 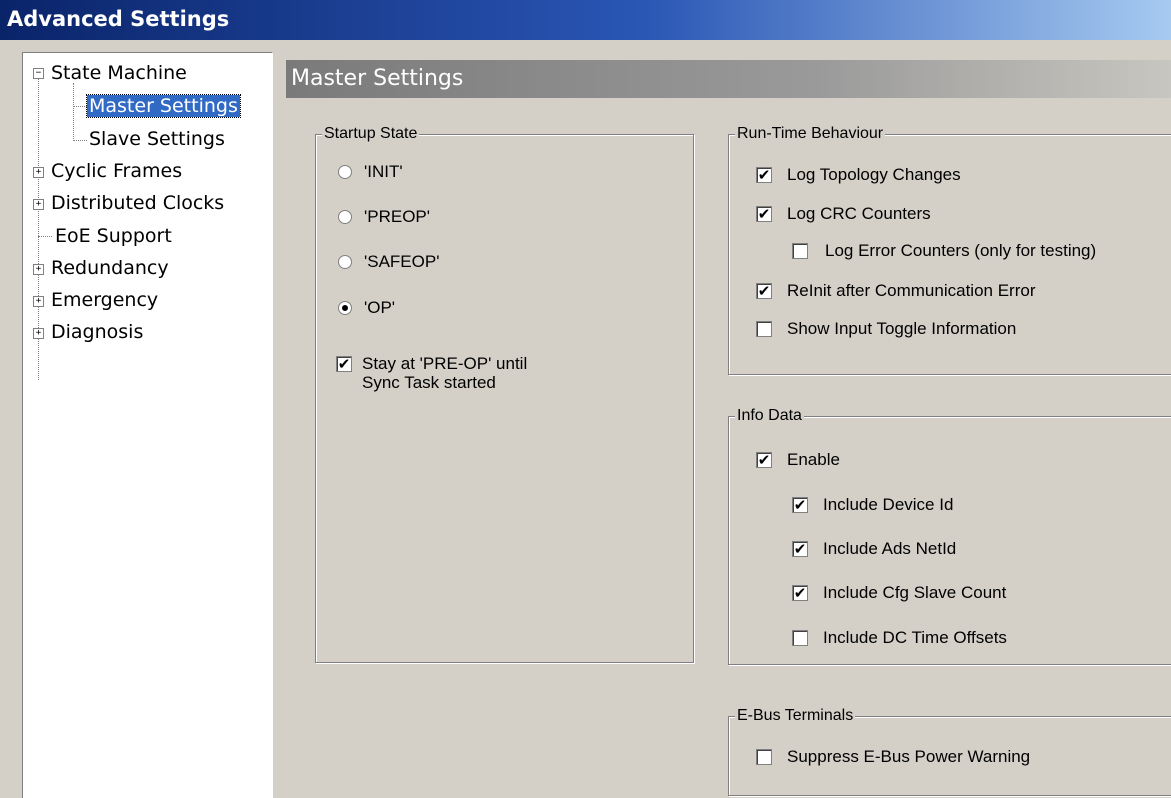 I want to click on info-data-legend: Info Data, so click(x=769, y=416).